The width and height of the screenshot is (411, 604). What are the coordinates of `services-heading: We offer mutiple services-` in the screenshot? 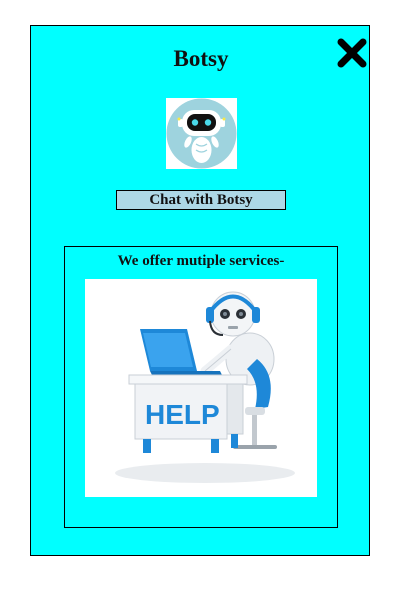 It's located at (201, 261).